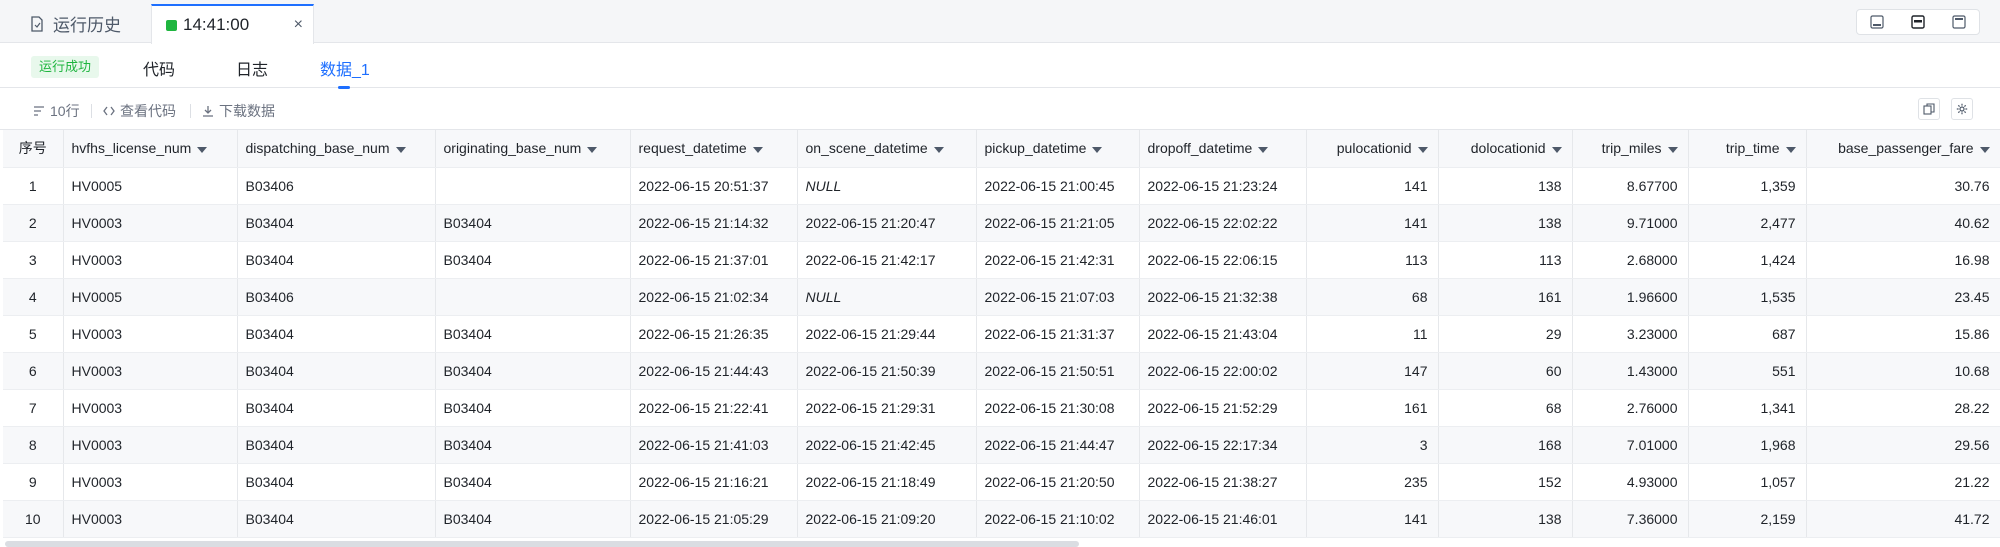 Image resolution: width=2000 pixels, height=547 pixels. What do you see at coordinates (1058, 519) in the screenshot?
I see `table-cell-pickup-datetime: 2022-06-15 21:10:02` at bounding box center [1058, 519].